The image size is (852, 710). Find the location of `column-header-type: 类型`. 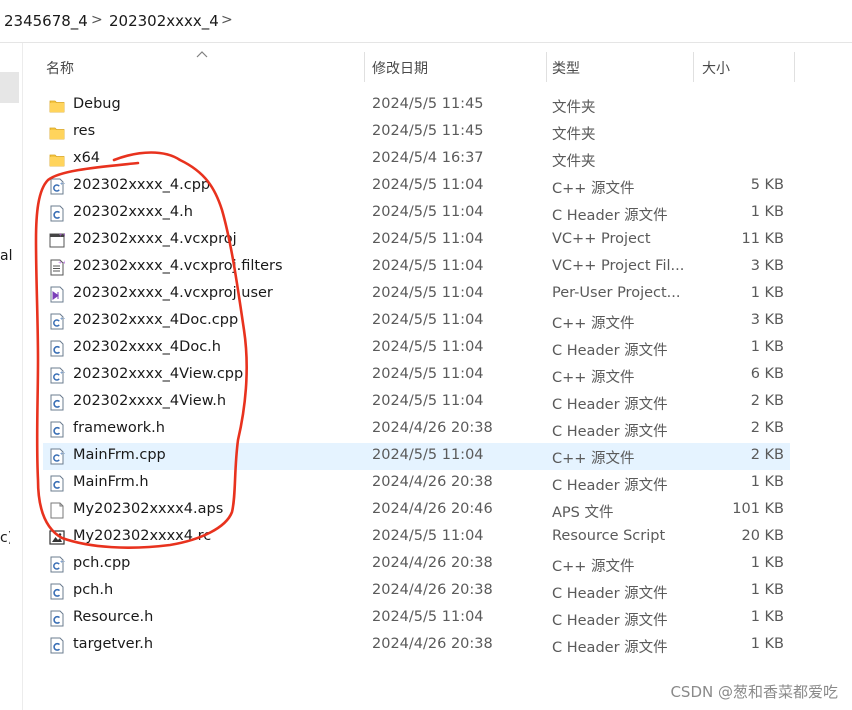

column-header-type: 类型 is located at coordinates (619, 66).